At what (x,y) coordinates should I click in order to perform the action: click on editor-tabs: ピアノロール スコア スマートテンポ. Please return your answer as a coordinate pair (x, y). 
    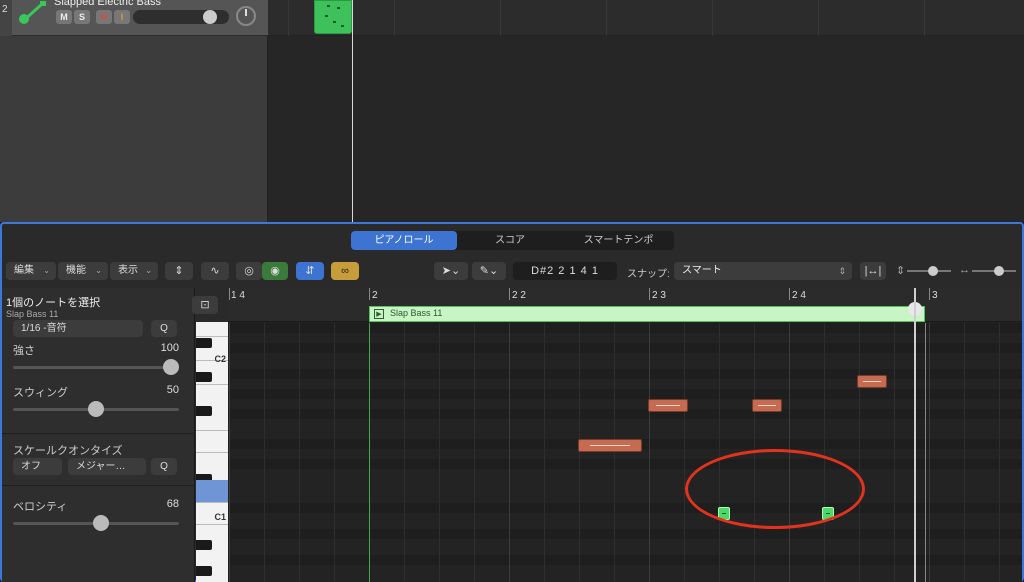
    Looking at the image, I should click on (512, 240).